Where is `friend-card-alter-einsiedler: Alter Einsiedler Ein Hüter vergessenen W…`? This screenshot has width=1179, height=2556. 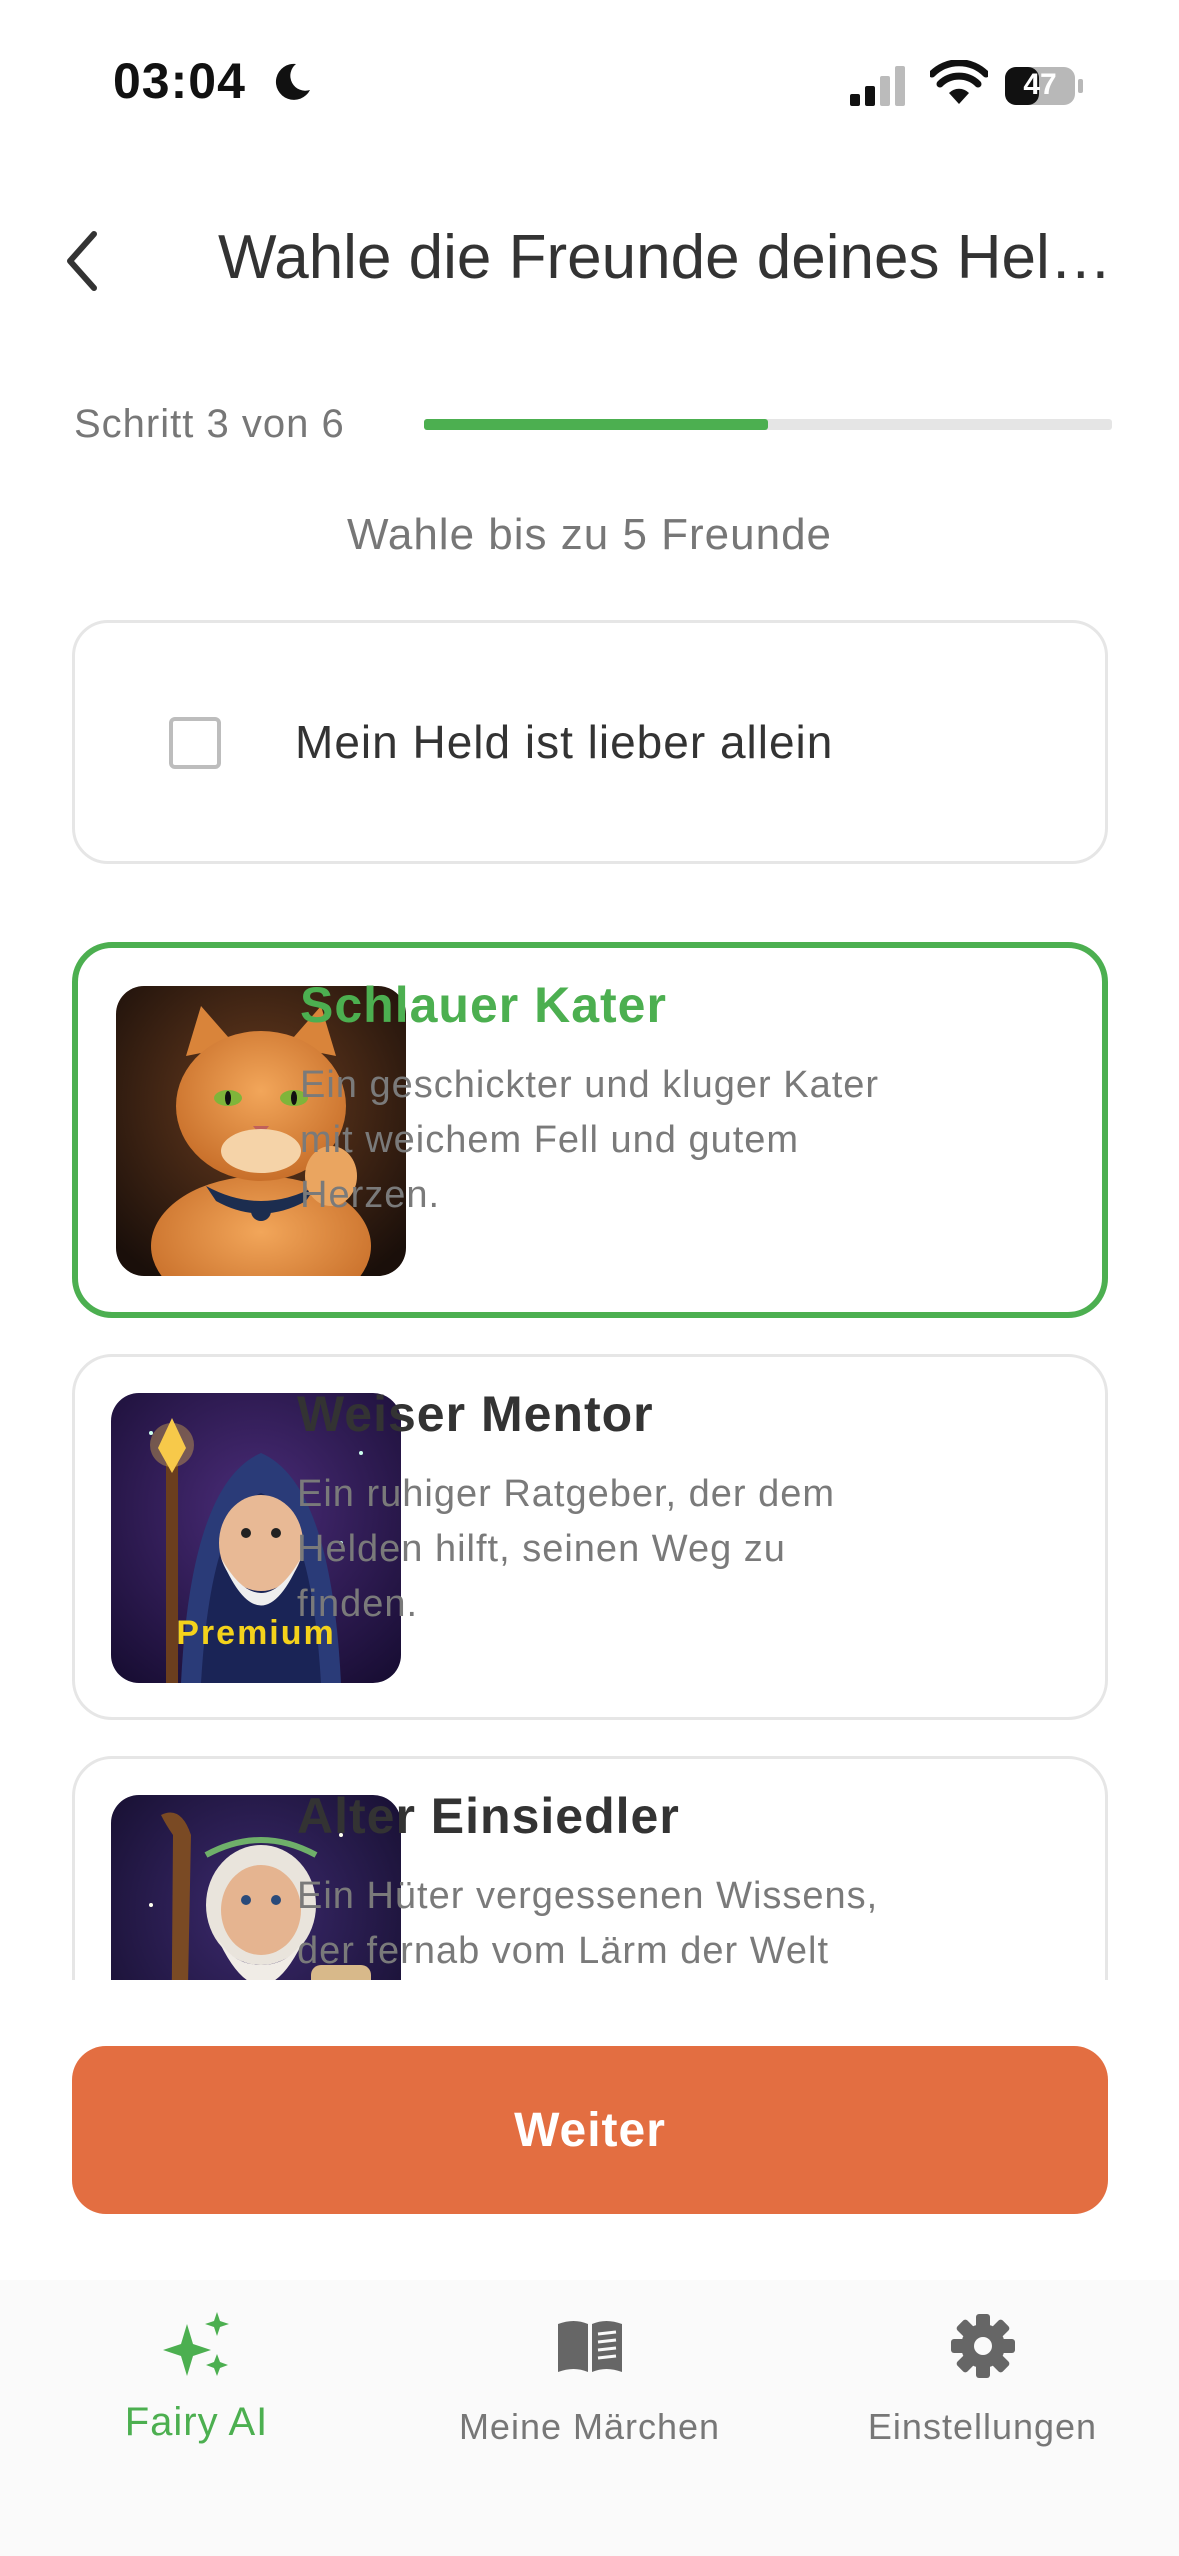
friend-card-alter-einsiedler: Alter Einsiedler Ein Hüter vergessenen W… is located at coordinates (590, 1868).